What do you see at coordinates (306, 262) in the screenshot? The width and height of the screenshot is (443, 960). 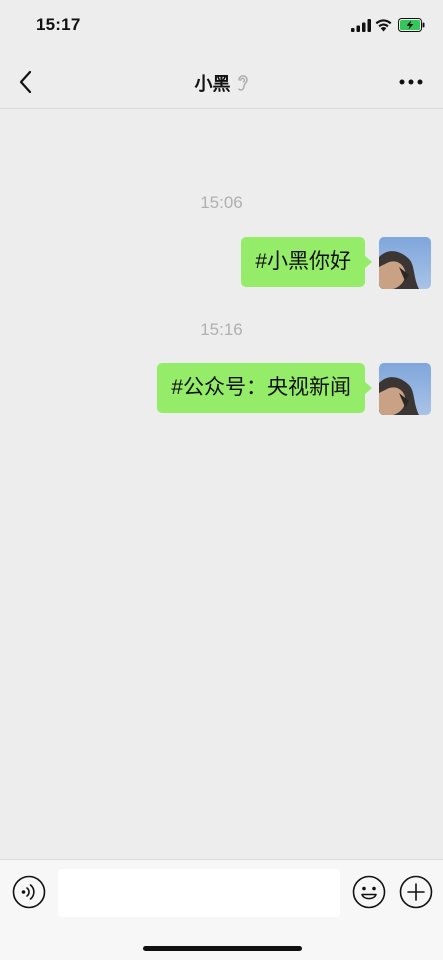 I see `message-bubble: #小黑你好` at bounding box center [306, 262].